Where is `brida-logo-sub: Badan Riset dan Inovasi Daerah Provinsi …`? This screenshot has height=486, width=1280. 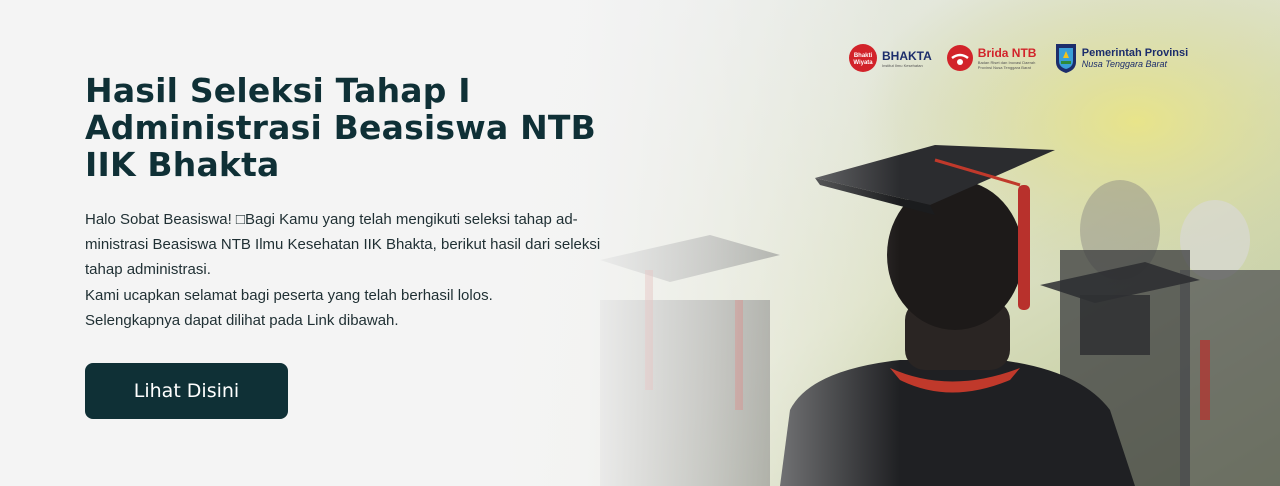 brida-logo-sub: Badan Riset dan Inovasi Daerah Provinsi … is located at coordinates (1006, 65).